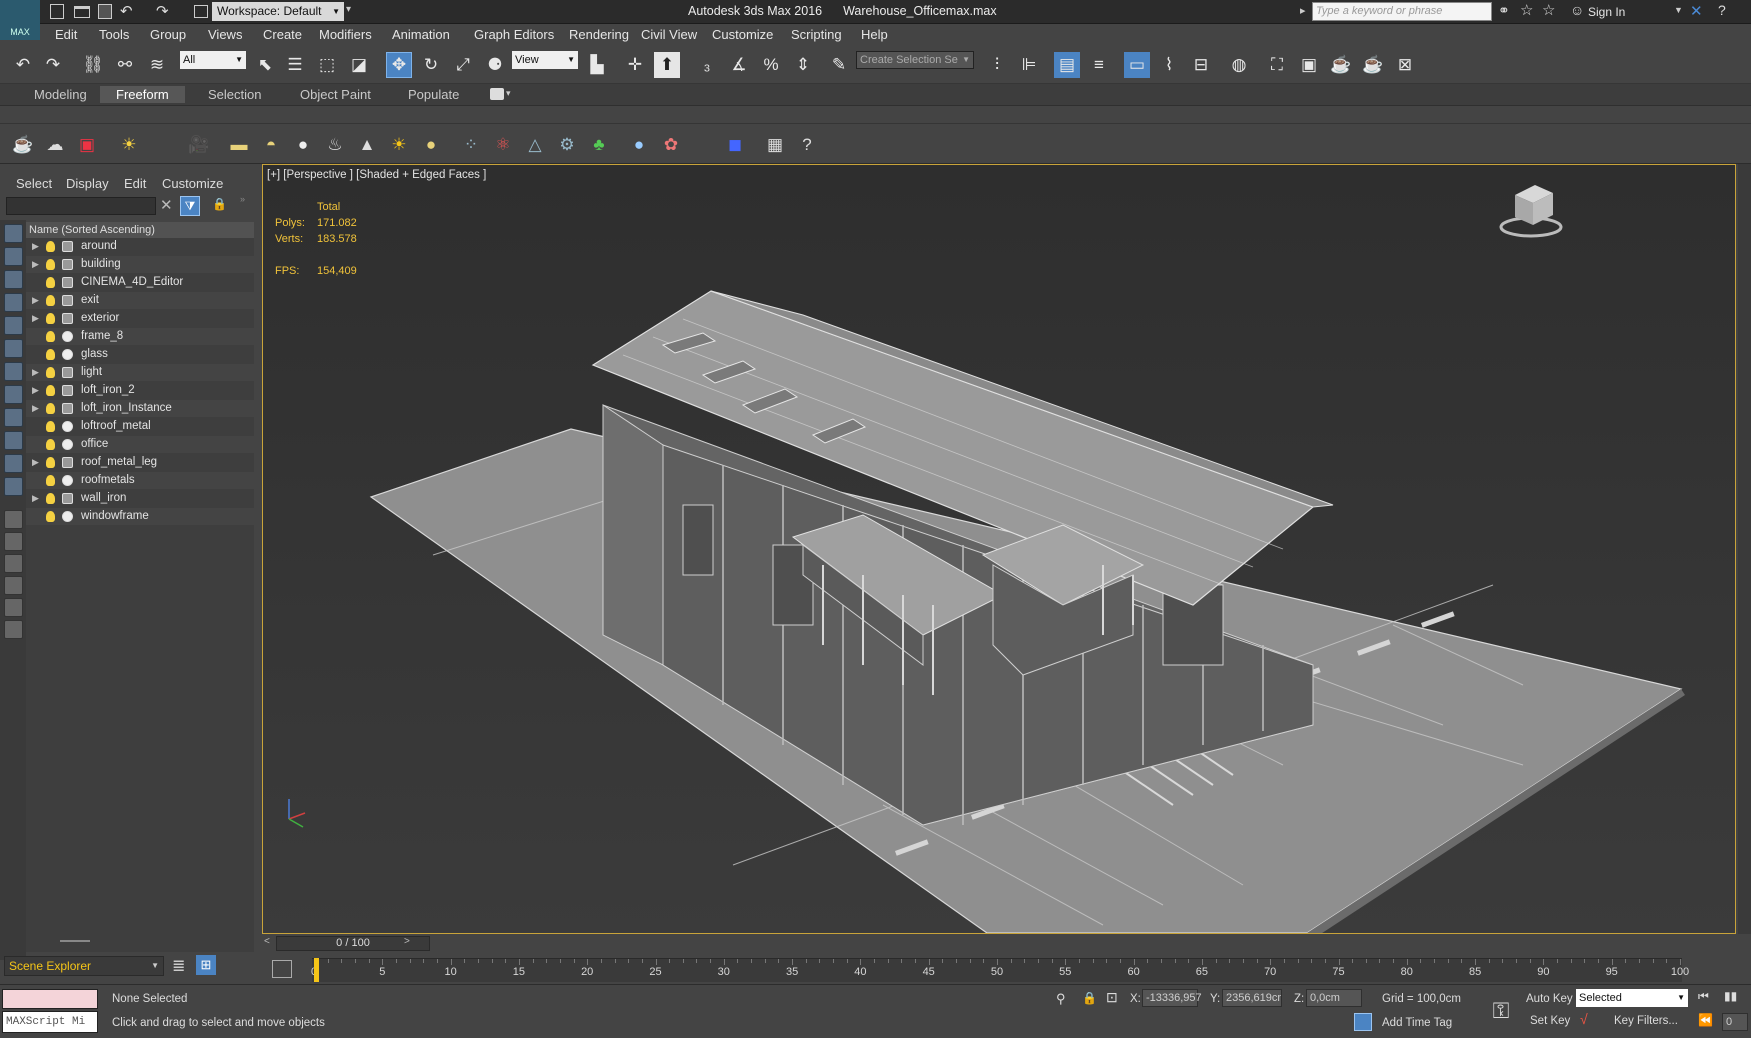 This screenshot has height=1038, width=1751. I want to click on rectangular-selection-icon: ⬚, so click(327, 65).